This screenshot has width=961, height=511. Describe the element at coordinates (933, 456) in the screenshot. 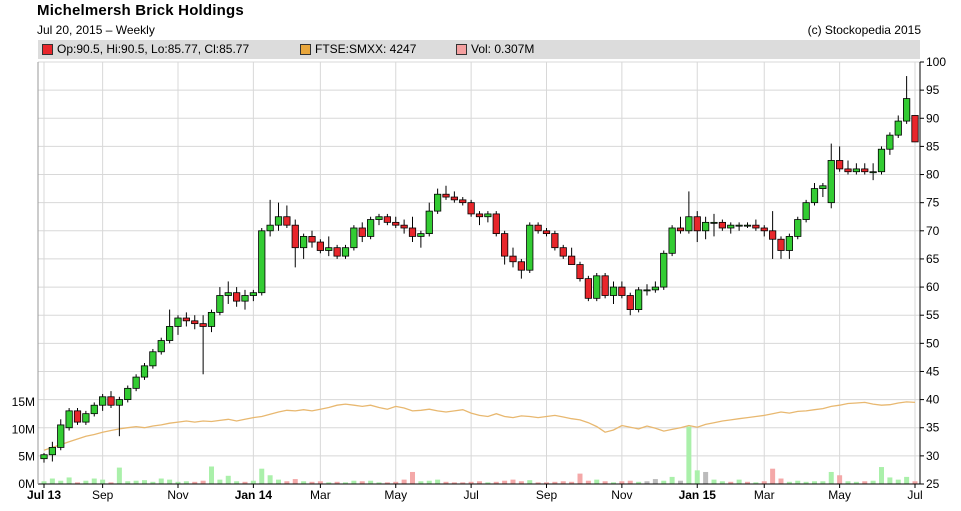

I see `price-tick-label: 30` at that location.